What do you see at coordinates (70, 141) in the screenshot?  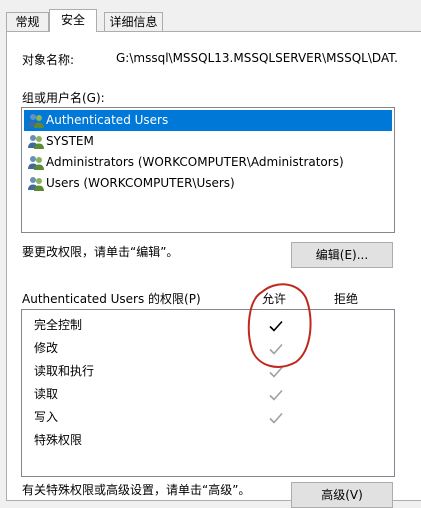 I see `group-item-label: SYSTEM` at bounding box center [70, 141].